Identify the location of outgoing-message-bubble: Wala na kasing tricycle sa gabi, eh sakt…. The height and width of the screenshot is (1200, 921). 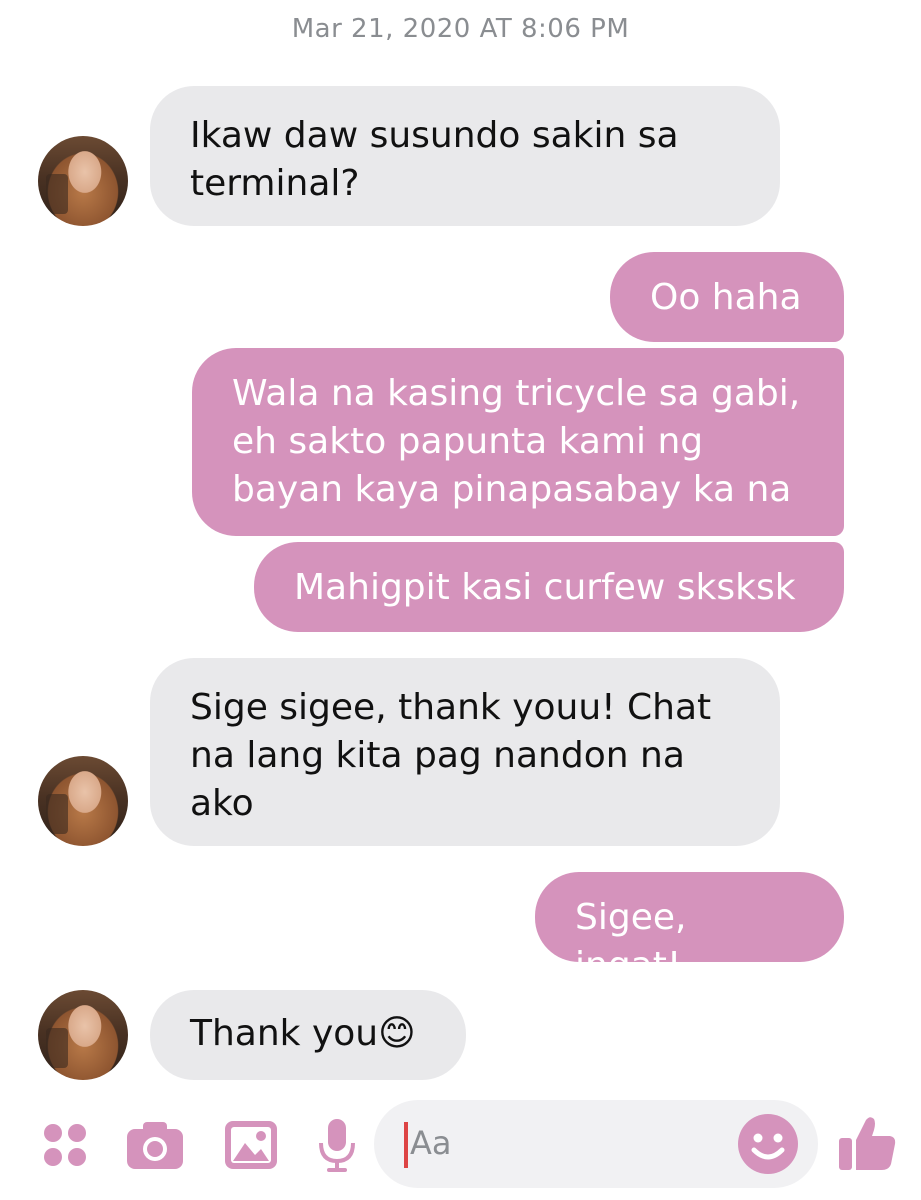
(518, 442).